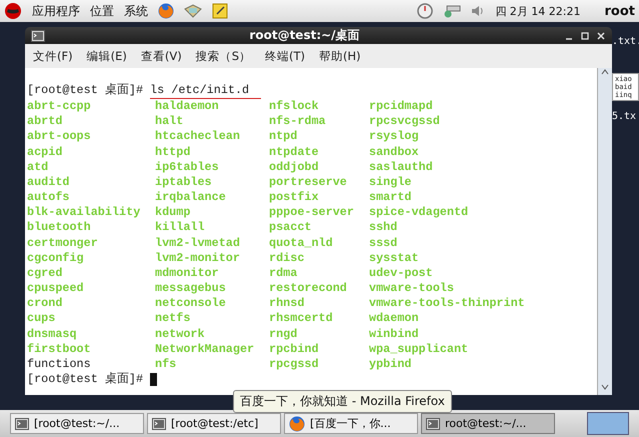 The height and width of the screenshot is (437, 639). I want to click on gauge-icon, so click(425, 11).